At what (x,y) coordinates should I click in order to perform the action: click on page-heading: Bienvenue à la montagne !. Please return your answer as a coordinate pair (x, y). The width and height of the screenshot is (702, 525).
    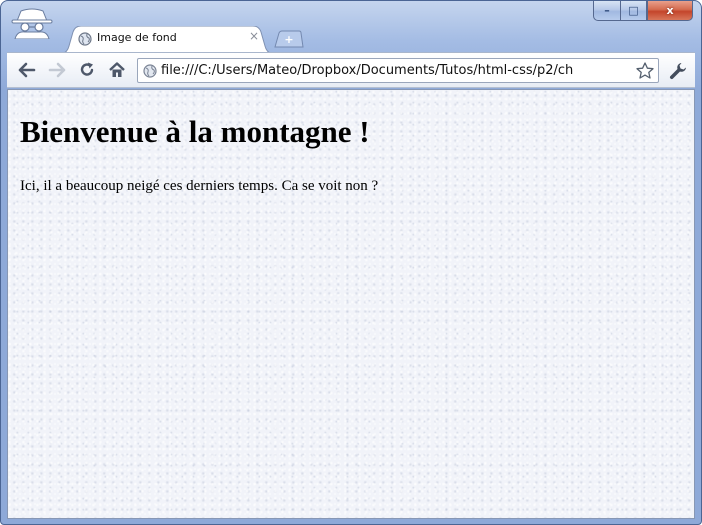
    Looking at the image, I should click on (195, 131).